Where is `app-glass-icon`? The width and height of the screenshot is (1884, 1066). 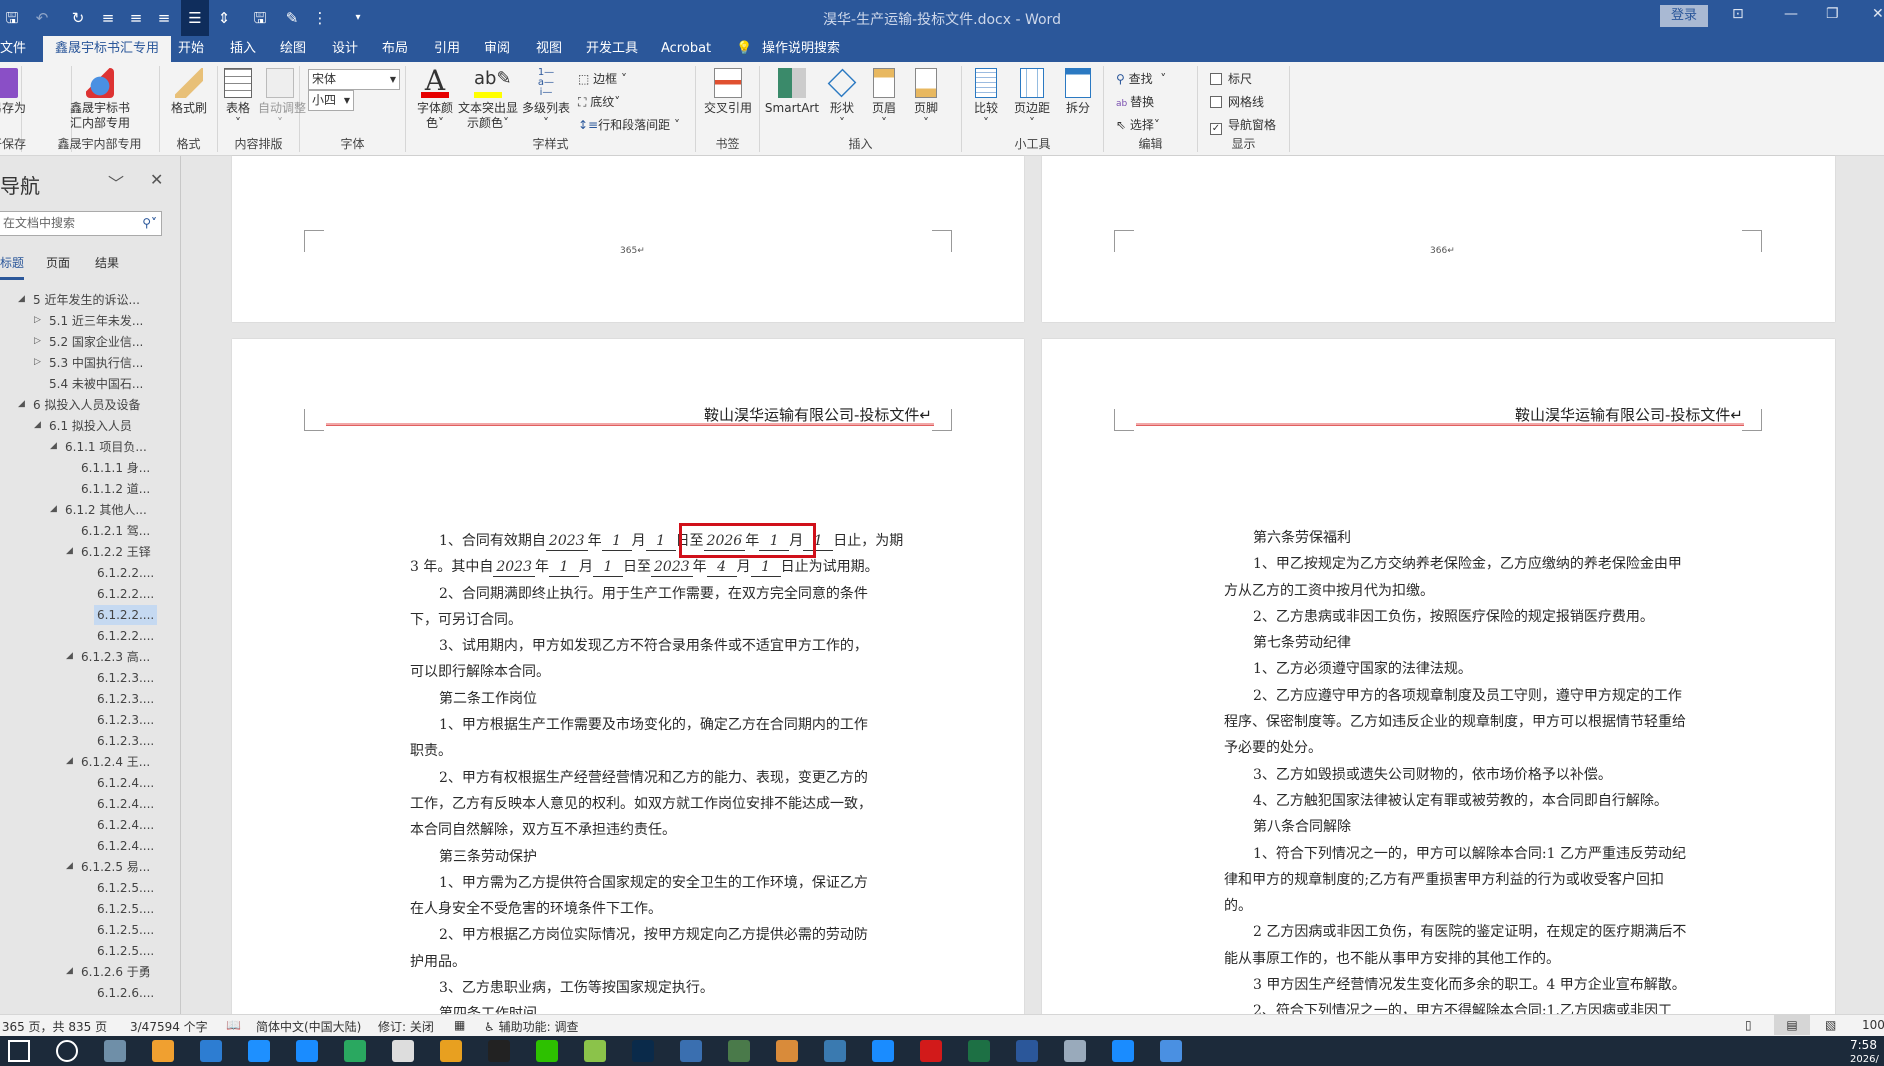
app-glass-icon is located at coordinates (1075, 1051).